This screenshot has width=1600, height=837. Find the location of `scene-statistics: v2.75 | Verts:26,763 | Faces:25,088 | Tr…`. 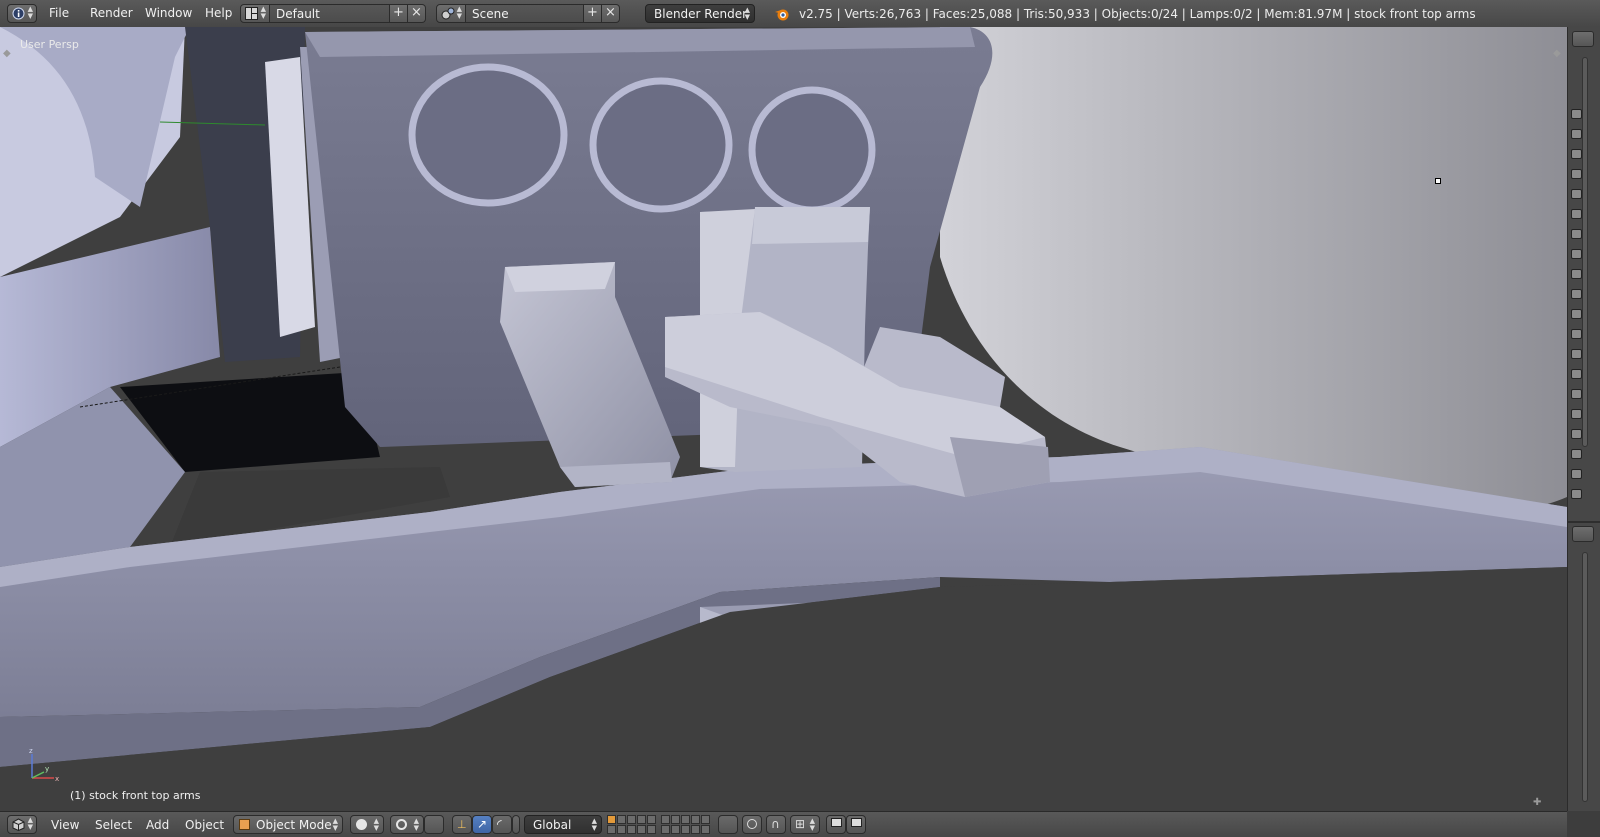

scene-statistics: v2.75 | Verts:26,763 | Faces:25,088 | Tr… is located at coordinates (1137, 14).